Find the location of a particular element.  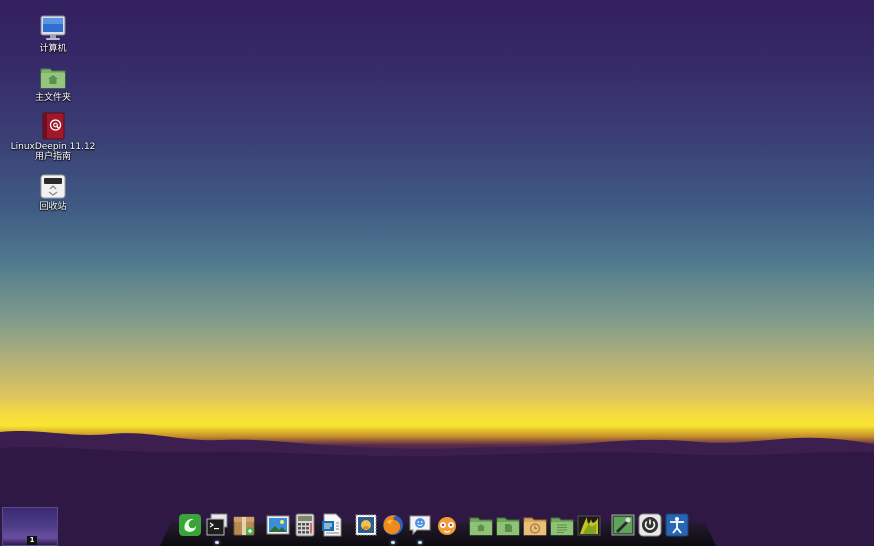

settings-icon is located at coordinates (623, 525).